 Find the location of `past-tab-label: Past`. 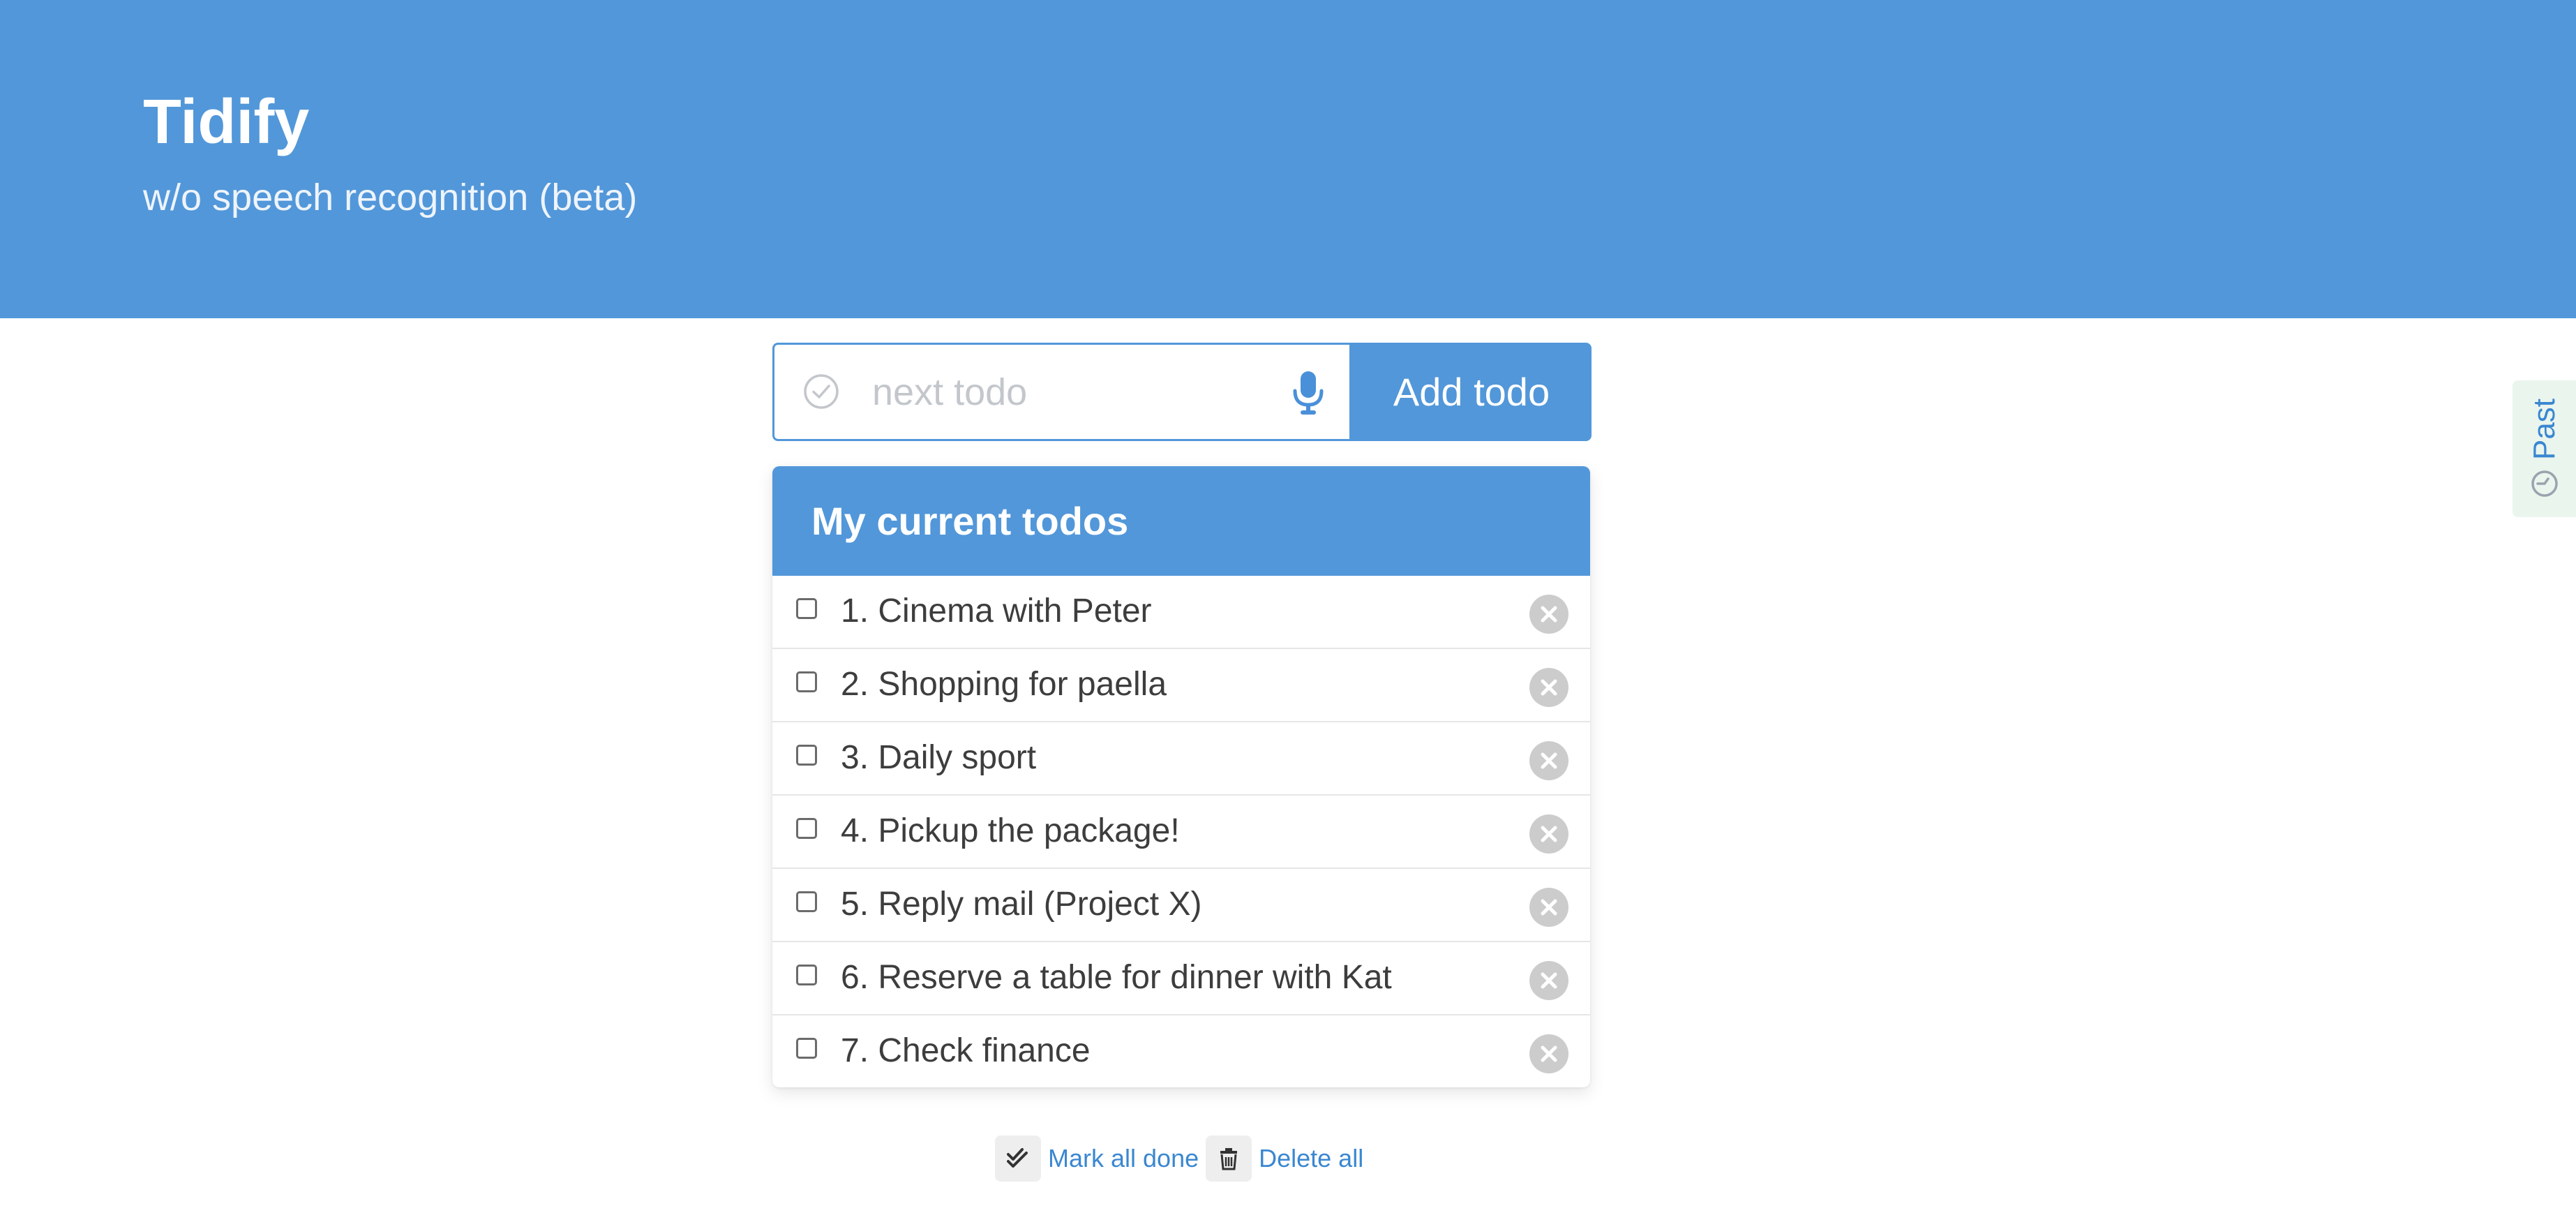

past-tab-label: Past is located at coordinates (2544, 429).